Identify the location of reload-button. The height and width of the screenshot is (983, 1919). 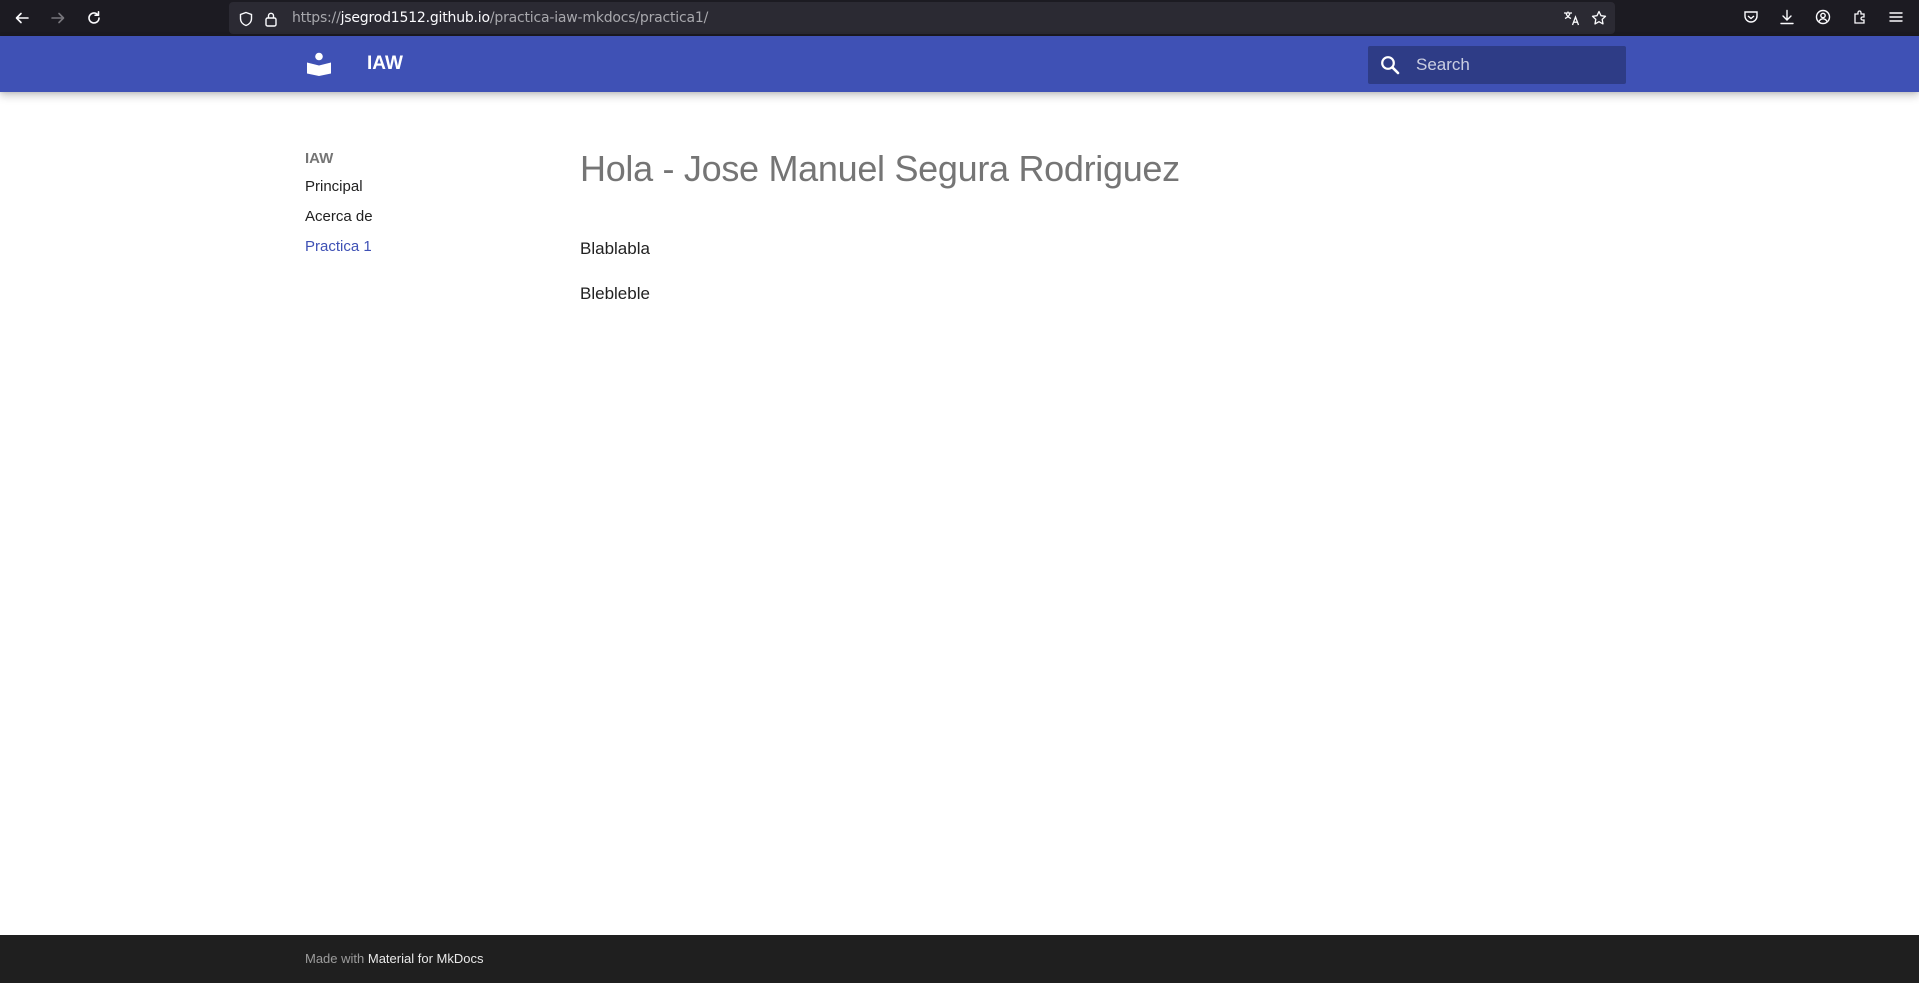
(94, 18).